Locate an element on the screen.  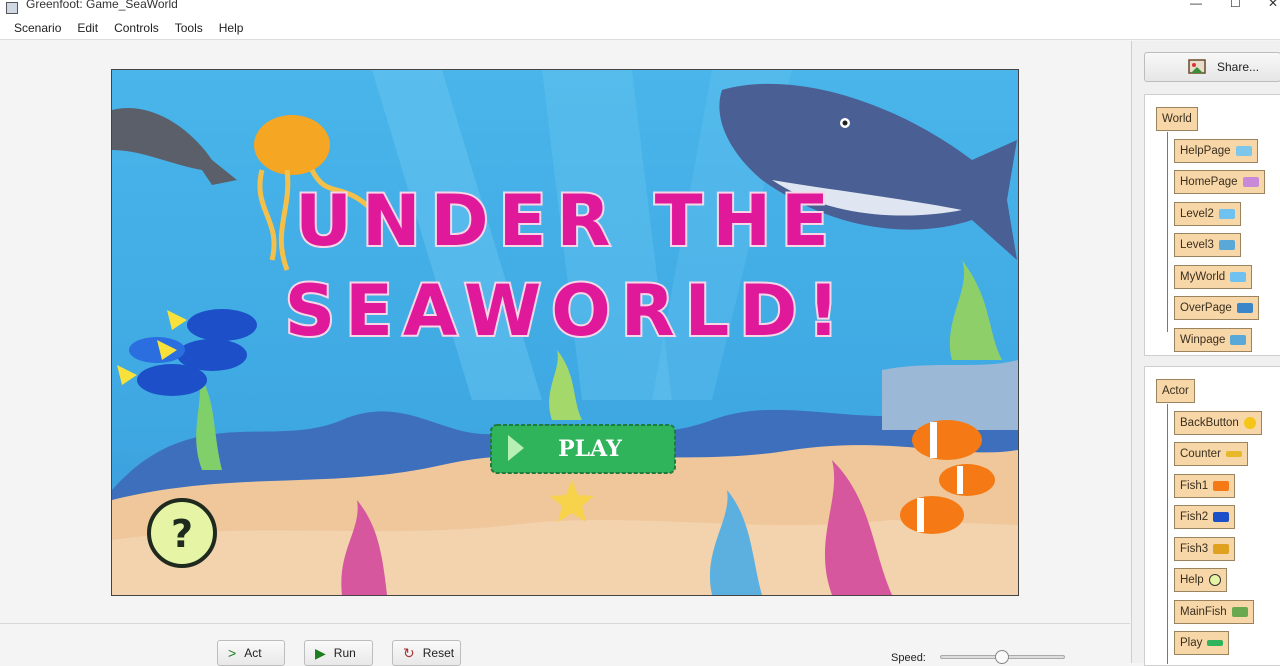
class-label: Level3 is located at coordinates (1197, 245).